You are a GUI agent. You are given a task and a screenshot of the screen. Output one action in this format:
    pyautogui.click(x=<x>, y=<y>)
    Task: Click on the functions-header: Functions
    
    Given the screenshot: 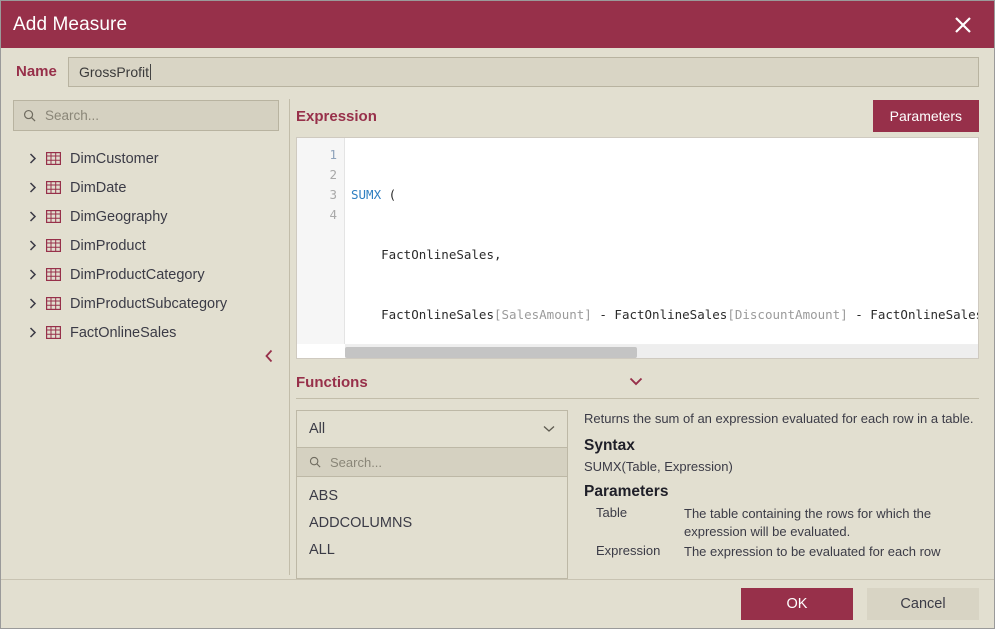 What is the action you would take?
    pyautogui.click(x=637, y=383)
    